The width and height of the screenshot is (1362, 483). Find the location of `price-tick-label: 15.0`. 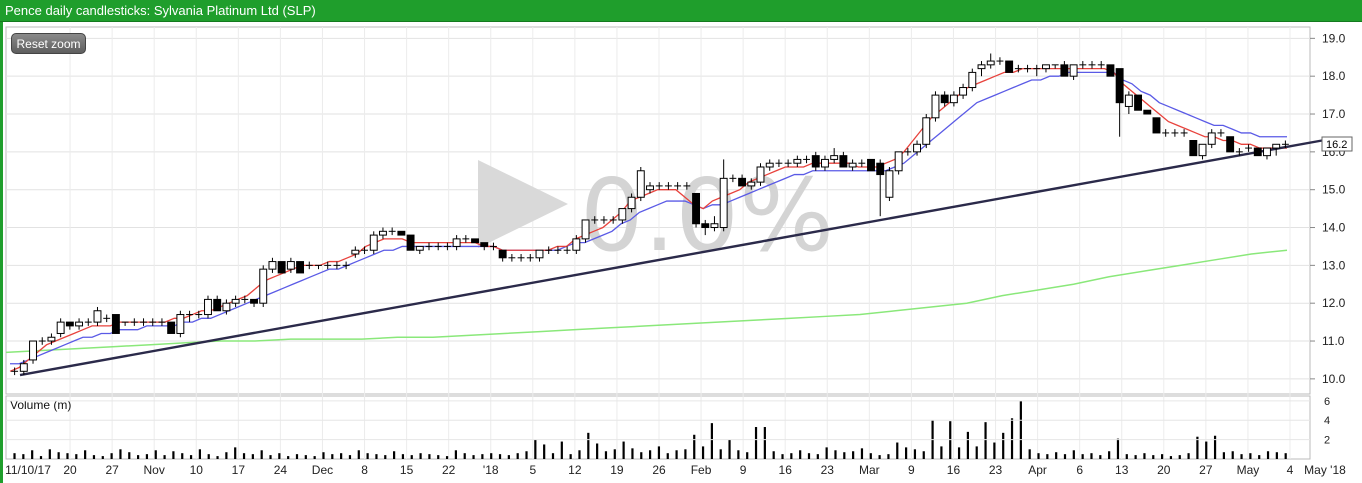

price-tick-label: 15.0 is located at coordinates (1334, 190).